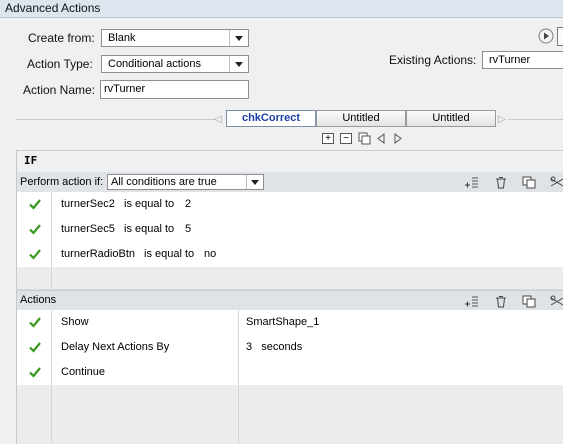  Describe the element at coordinates (290, 301) in the screenshot. I see `actions-header: Actions` at that location.